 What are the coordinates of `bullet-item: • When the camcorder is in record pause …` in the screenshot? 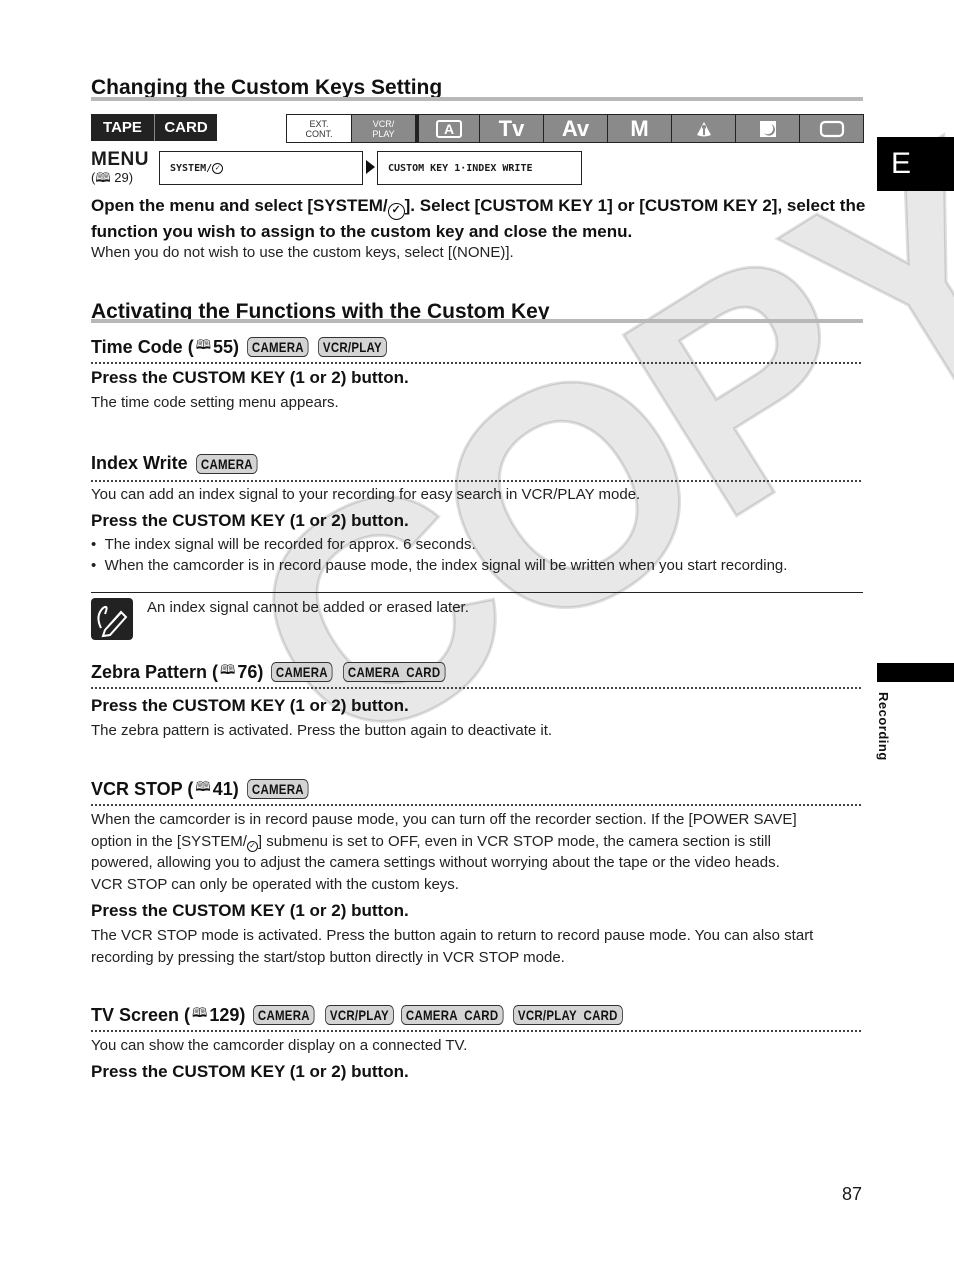 It's located at (439, 565).